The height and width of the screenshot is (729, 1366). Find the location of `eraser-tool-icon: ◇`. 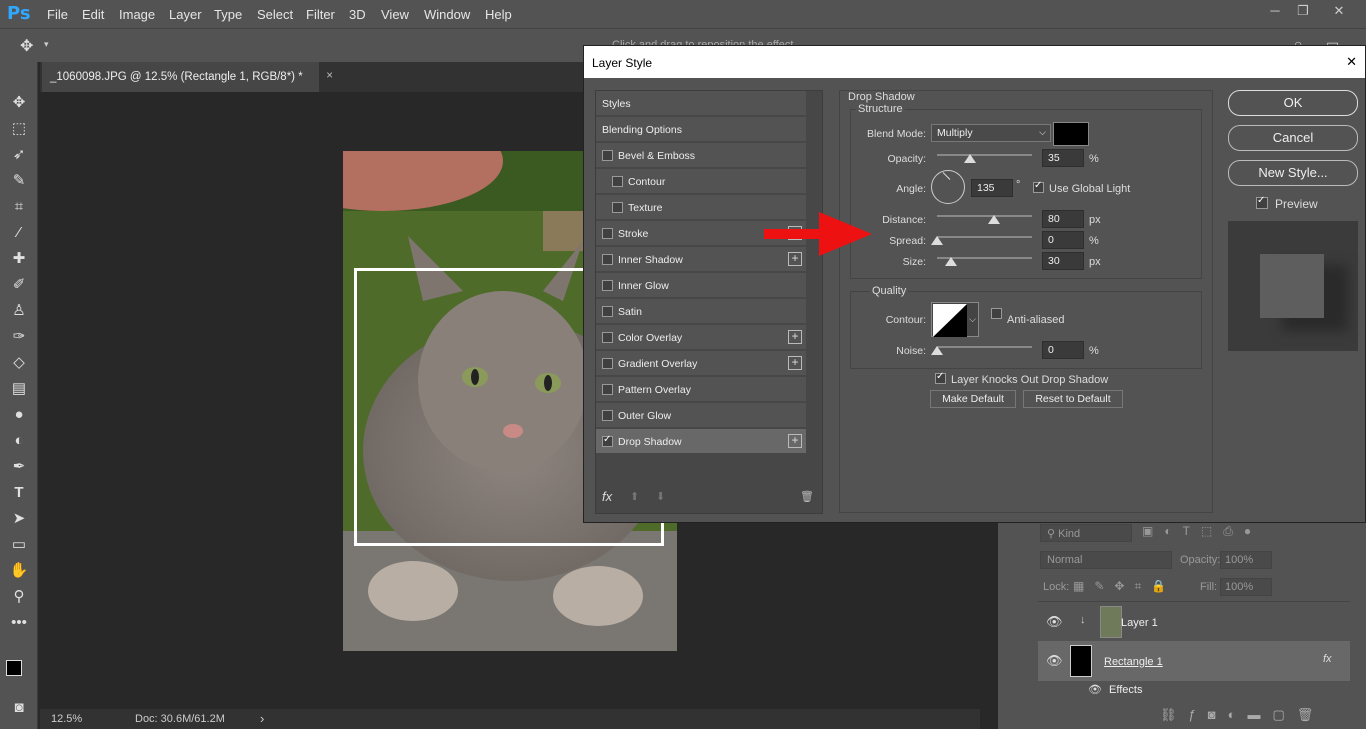

eraser-tool-icon: ◇ is located at coordinates (19, 363).